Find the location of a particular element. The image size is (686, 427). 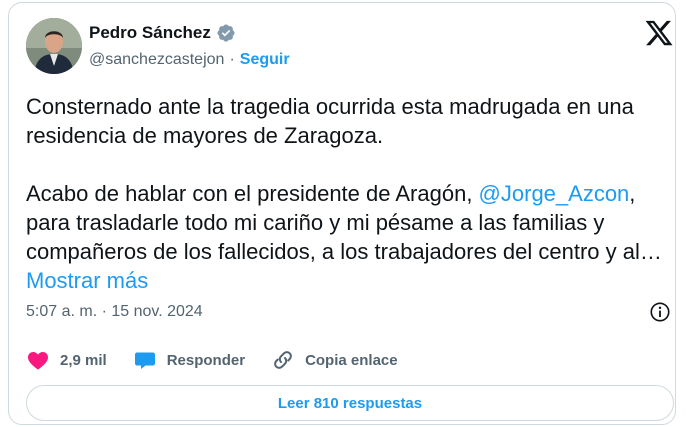

x-logo-icon is located at coordinates (659, 33).